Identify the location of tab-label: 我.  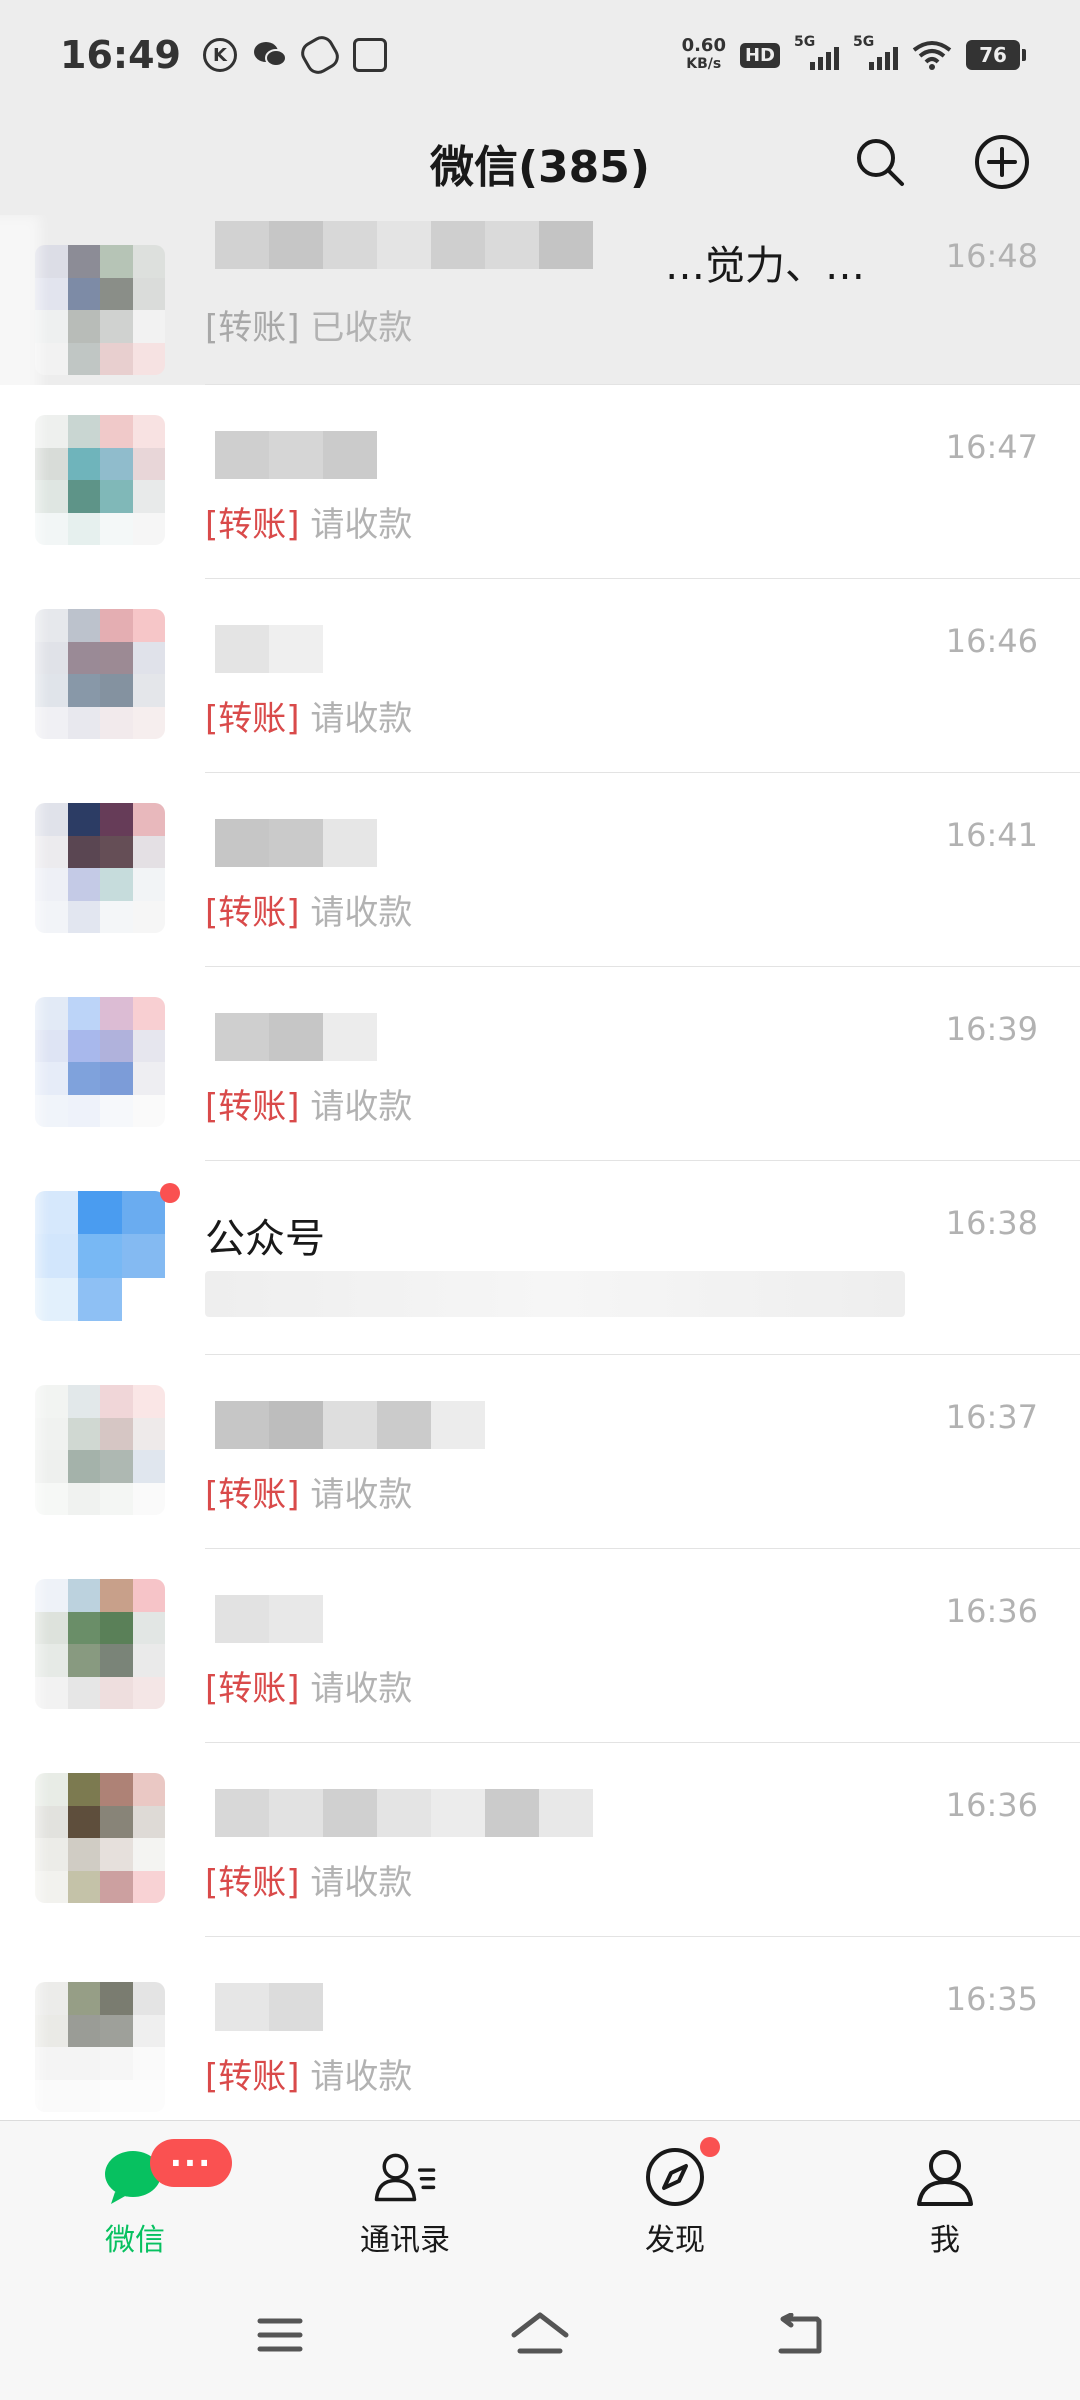
(945, 2240).